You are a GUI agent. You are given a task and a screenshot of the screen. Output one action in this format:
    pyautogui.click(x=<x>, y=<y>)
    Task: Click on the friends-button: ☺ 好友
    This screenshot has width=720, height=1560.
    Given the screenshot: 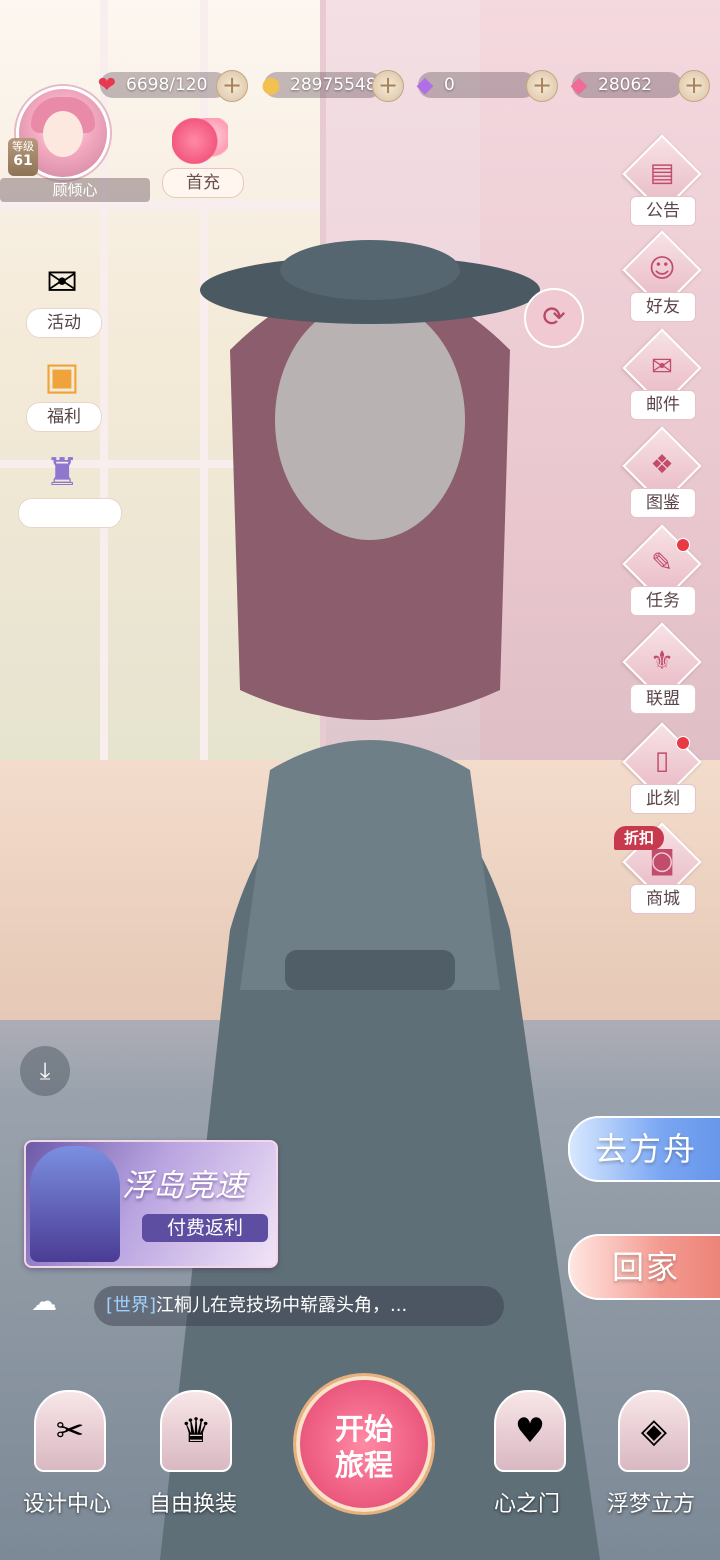 What is the action you would take?
    pyautogui.click(x=662, y=276)
    